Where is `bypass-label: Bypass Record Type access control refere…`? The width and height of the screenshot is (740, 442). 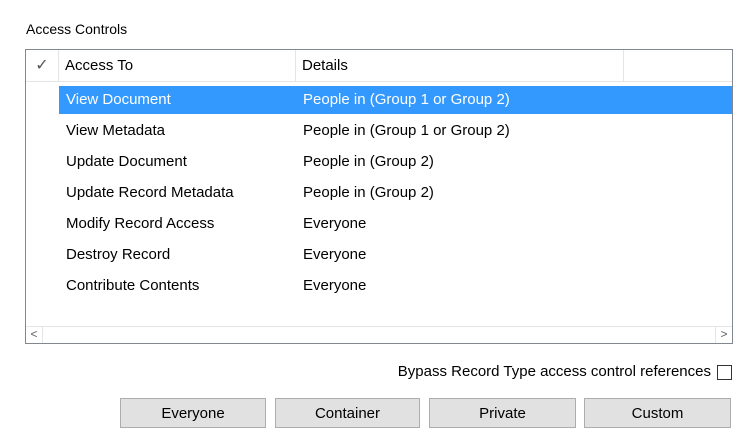 bypass-label: Bypass Record Type access control refere… is located at coordinates (554, 371).